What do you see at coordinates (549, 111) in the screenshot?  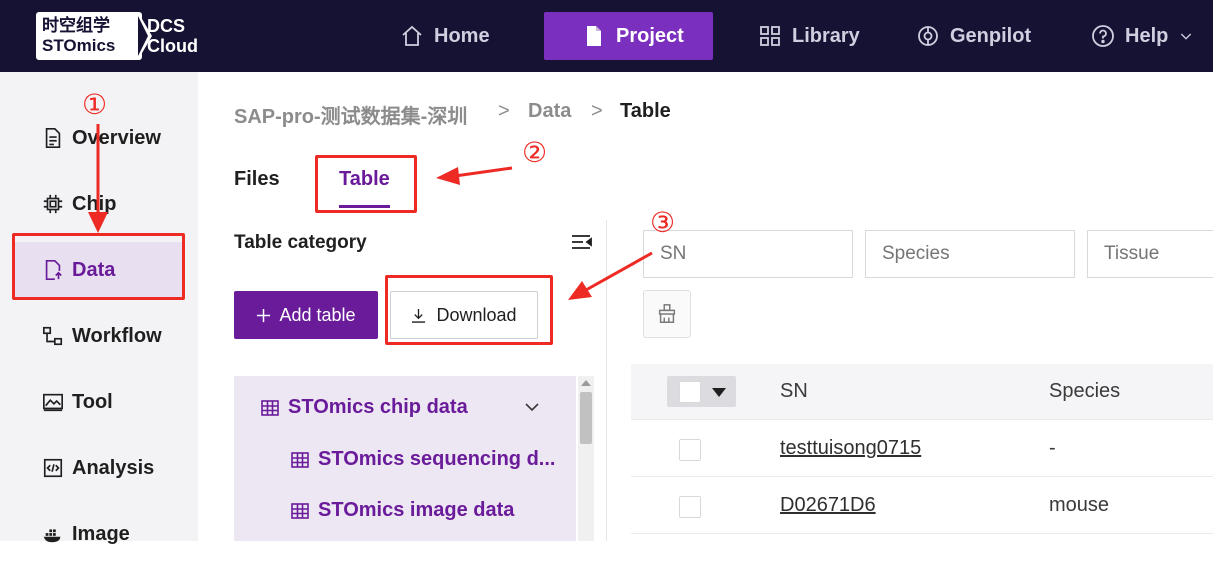 I see `breadcrumb-data: Data` at bounding box center [549, 111].